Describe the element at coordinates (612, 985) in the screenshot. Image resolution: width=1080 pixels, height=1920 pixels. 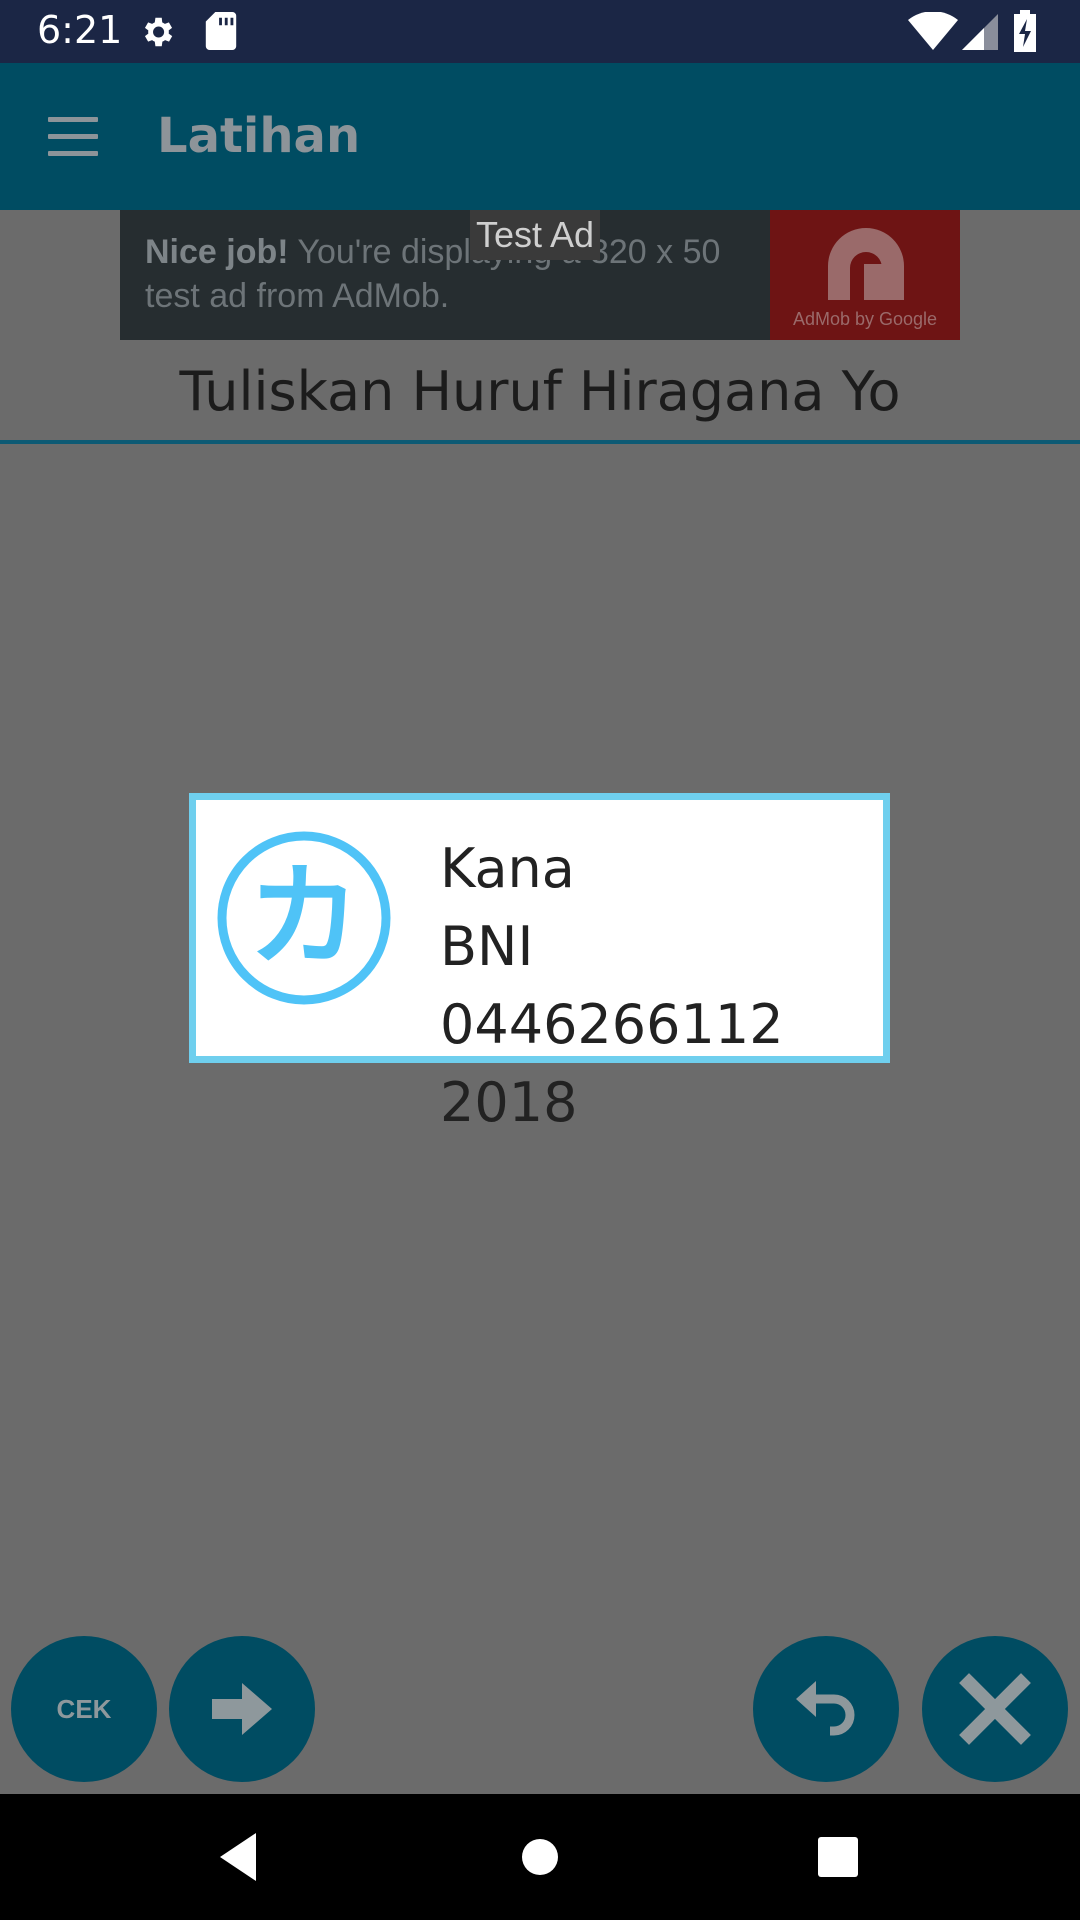
I see `dialog-bank-account: BNI 0446266112` at that location.